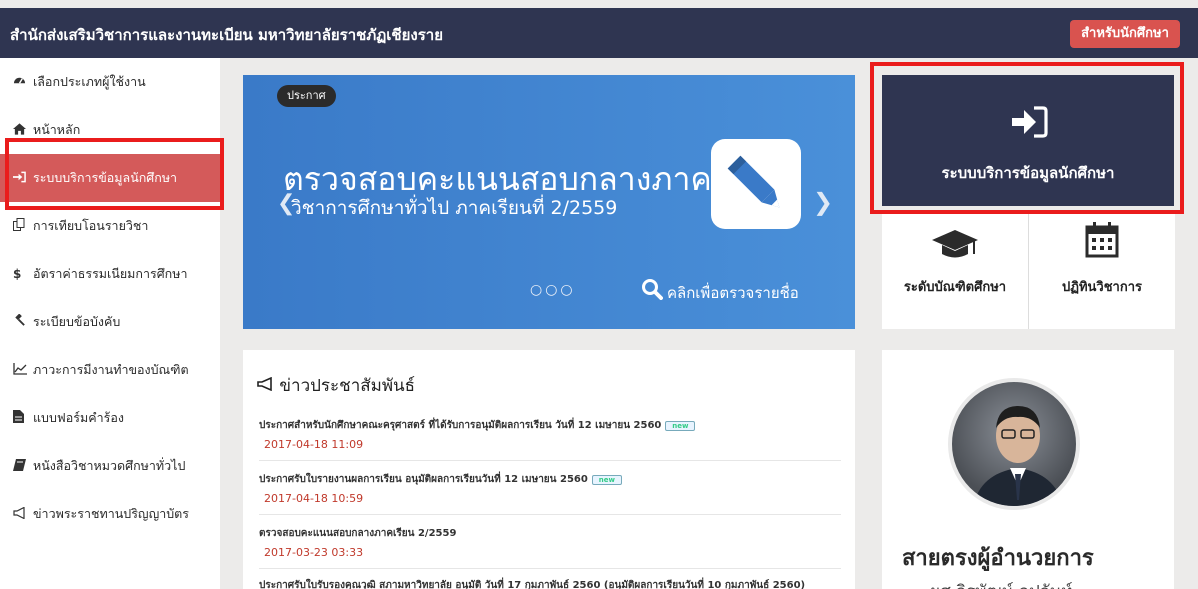 The width and height of the screenshot is (1198, 589). Describe the element at coordinates (1027, 138) in the screenshot. I see `highlight-box-service-tile` at that location.